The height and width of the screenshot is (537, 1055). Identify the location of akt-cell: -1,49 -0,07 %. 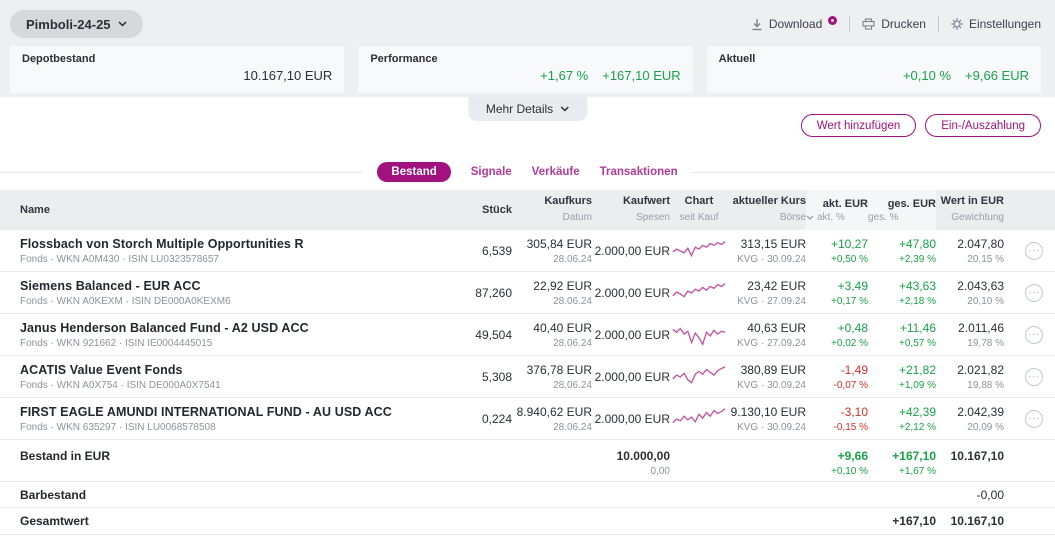
(850, 376).